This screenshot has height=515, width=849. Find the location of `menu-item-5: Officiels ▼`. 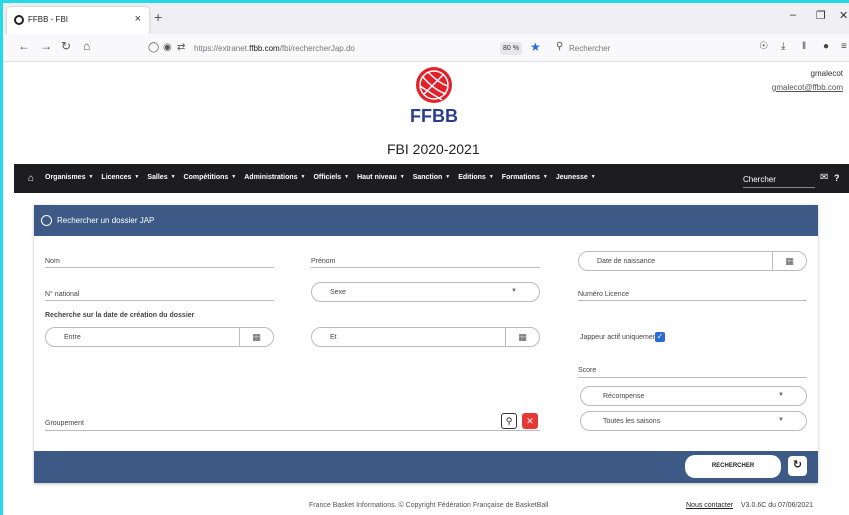

menu-item-5: Officiels ▼ is located at coordinates (331, 177).